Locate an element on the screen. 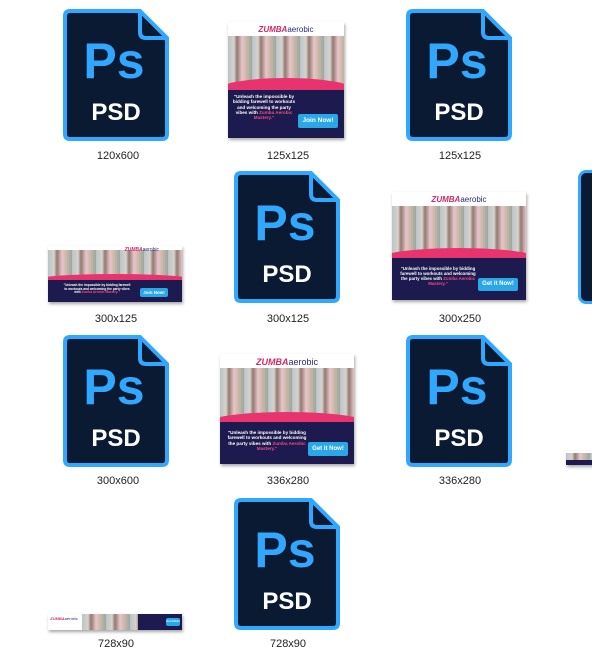 Image resolution: width=592 pixels, height=665 pixels. banner-thumbnail: ZUMBAaerobic Get it Now! is located at coordinates (115, 622).